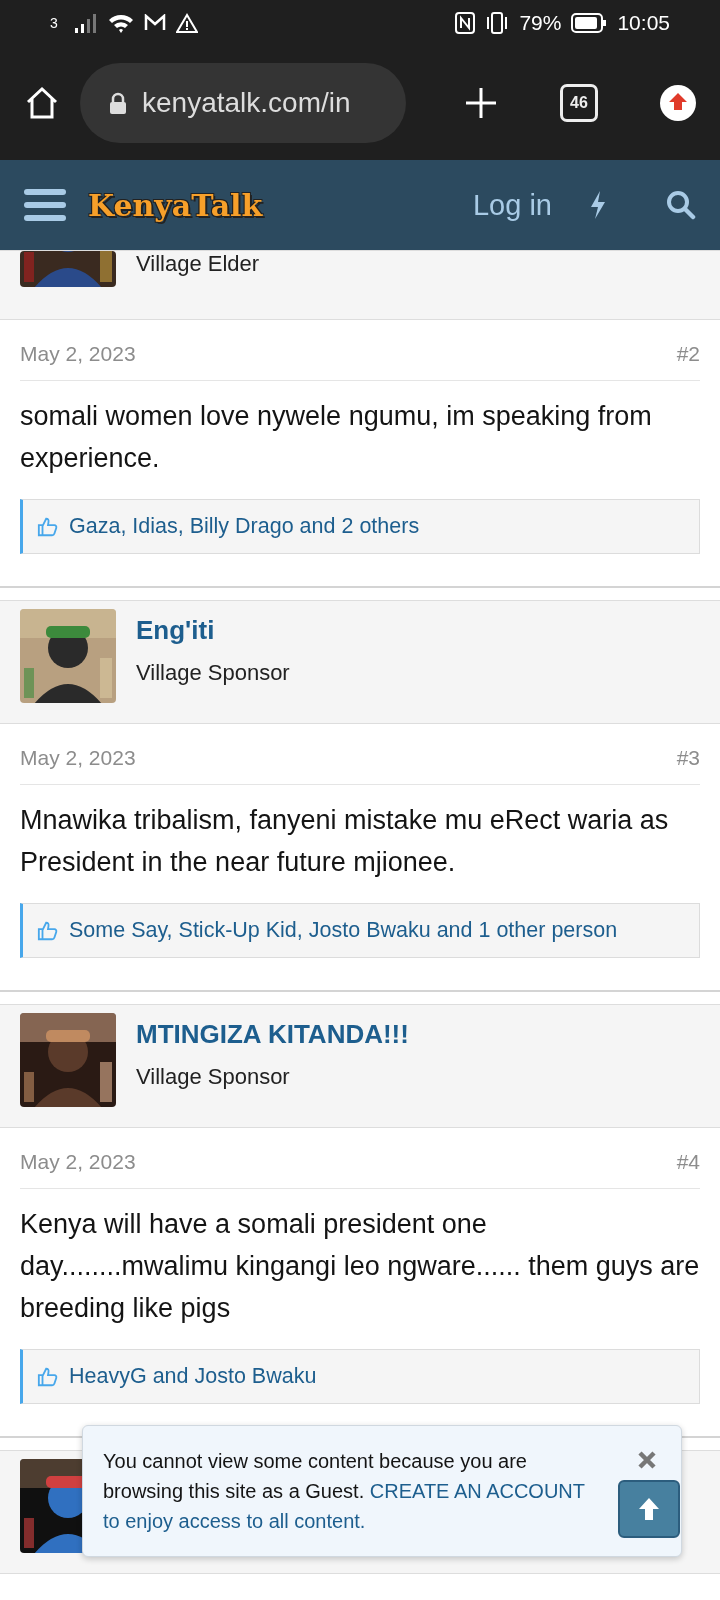 The height and width of the screenshot is (1600, 720). Describe the element at coordinates (120, 23) in the screenshot. I see `wifi-icon` at that location.